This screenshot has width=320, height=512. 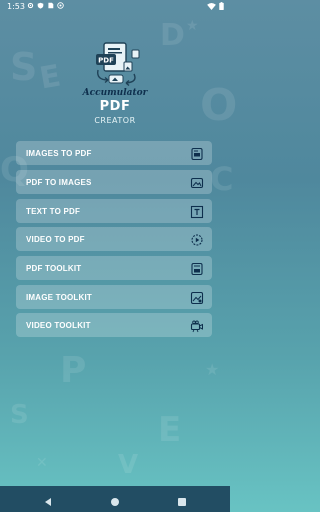 I want to click on status-time: 1:53, so click(x=16, y=6).